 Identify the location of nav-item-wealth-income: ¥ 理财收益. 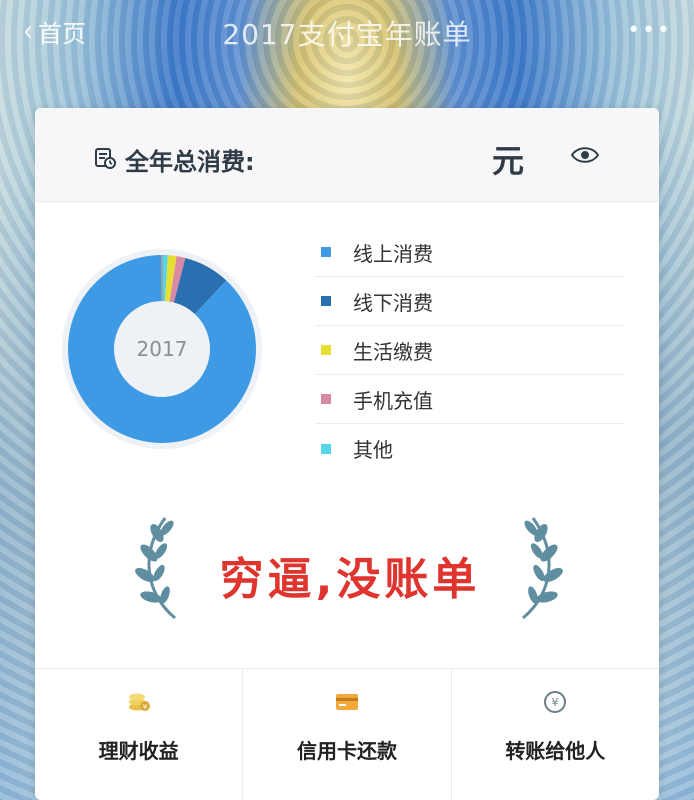
(139, 734).